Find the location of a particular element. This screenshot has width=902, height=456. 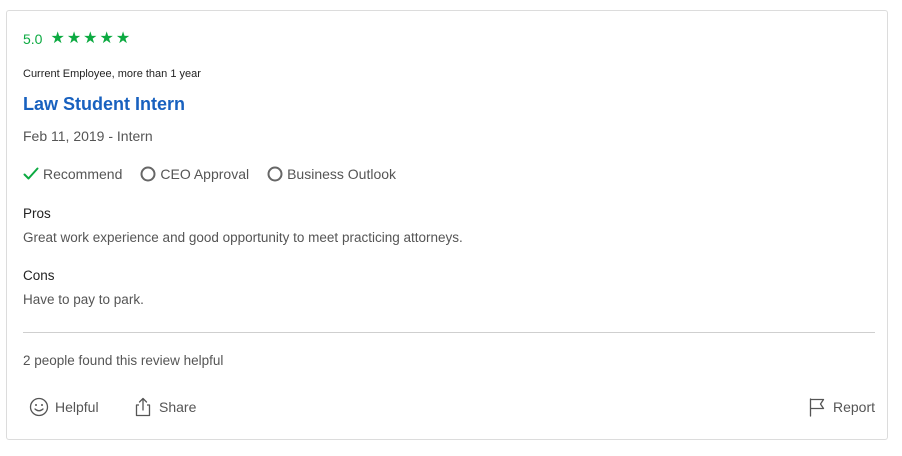

review-date-role: Feb 11, 2019 - Intern is located at coordinates (88, 136).